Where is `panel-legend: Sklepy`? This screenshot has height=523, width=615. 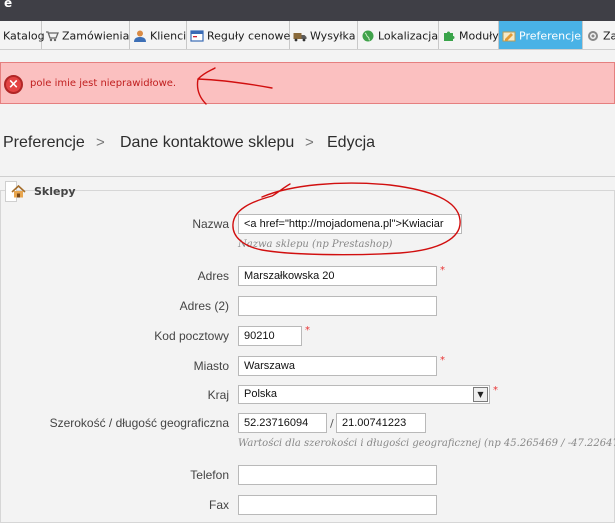
panel-legend: Sklepy is located at coordinates (40, 191).